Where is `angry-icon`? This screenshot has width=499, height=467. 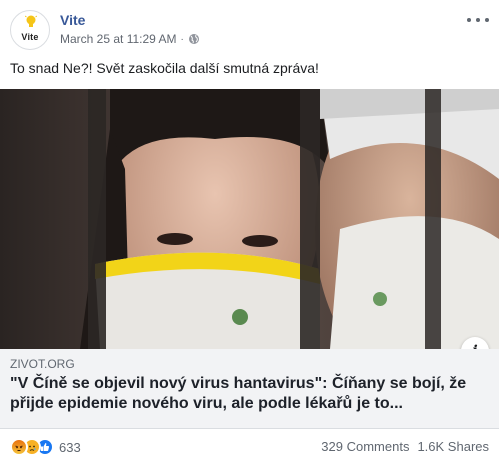 angry-icon is located at coordinates (19, 447).